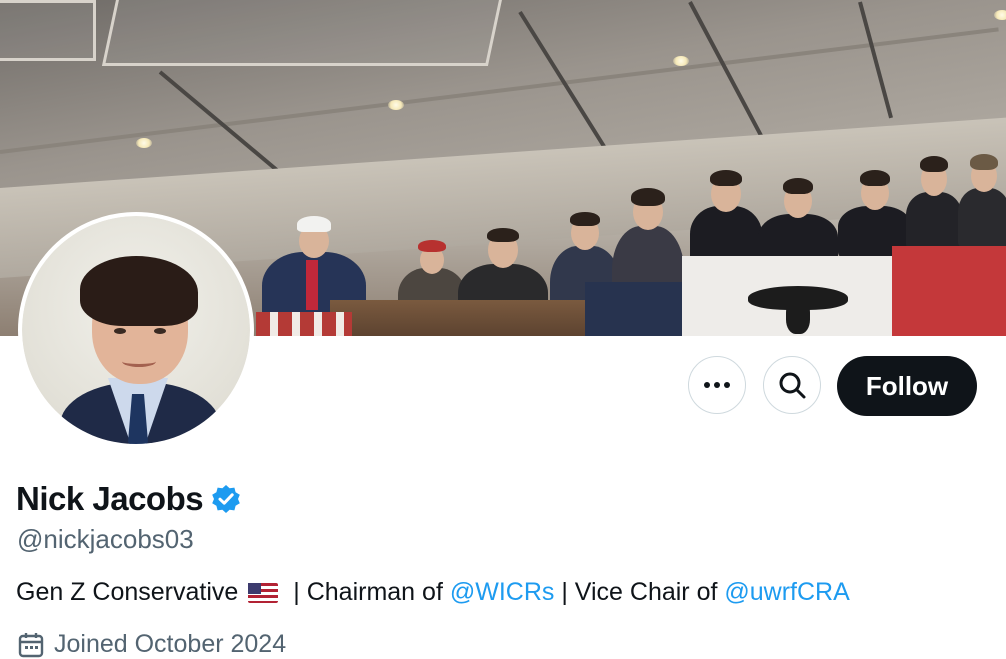 The width and height of the screenshot is (1006, 659). I want to click on search-icon, so click(792, 385).